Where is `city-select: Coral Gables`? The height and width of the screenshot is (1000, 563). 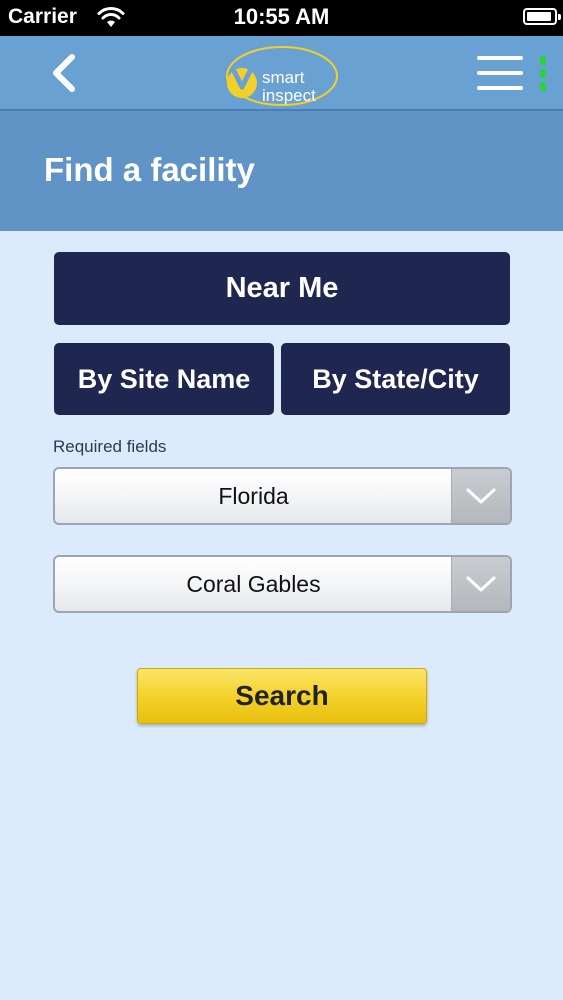 city-select: Coral Gables is located at coordinates (282, 584).